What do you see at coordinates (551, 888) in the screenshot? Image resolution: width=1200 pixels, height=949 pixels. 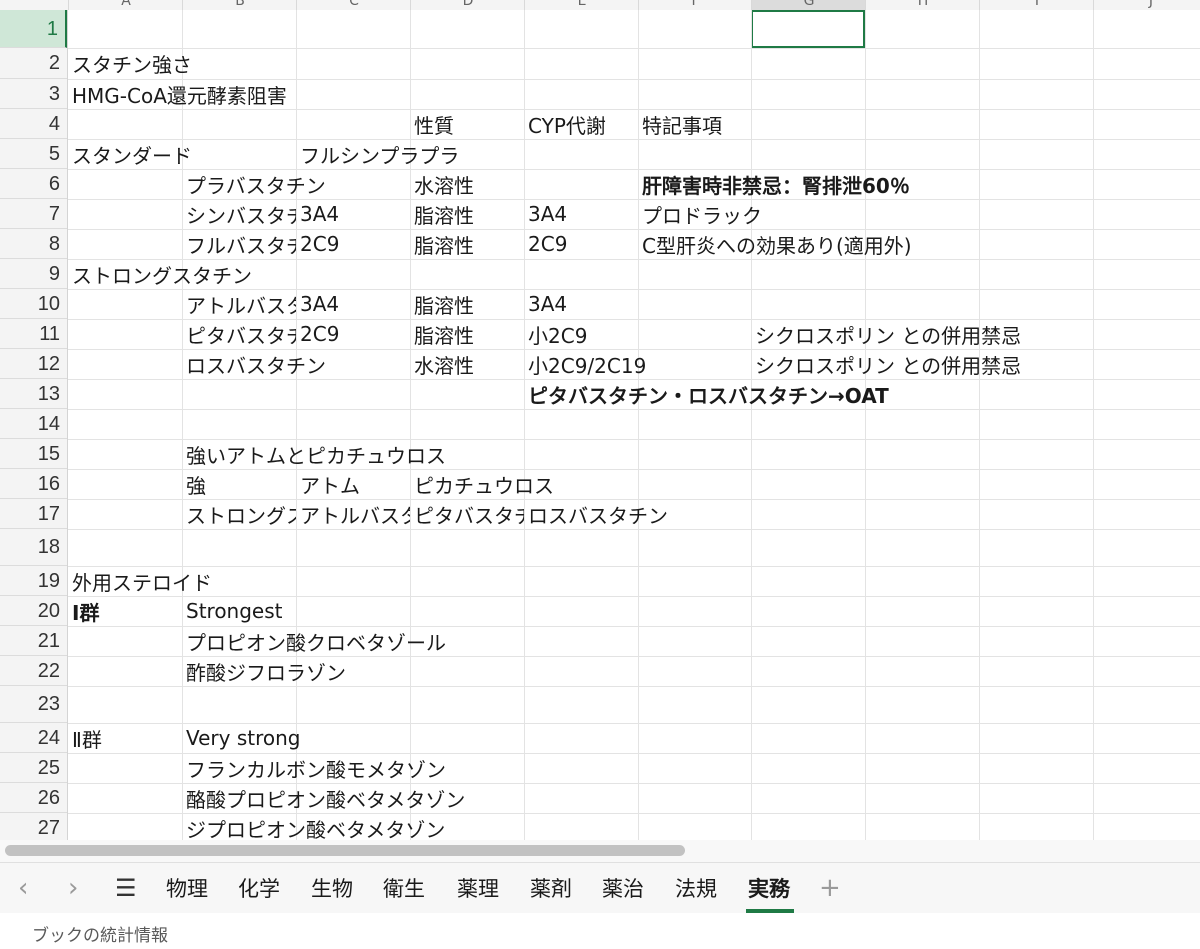 I see `sheet-tab-6: 薬剤` at bounding box center [551, 888].